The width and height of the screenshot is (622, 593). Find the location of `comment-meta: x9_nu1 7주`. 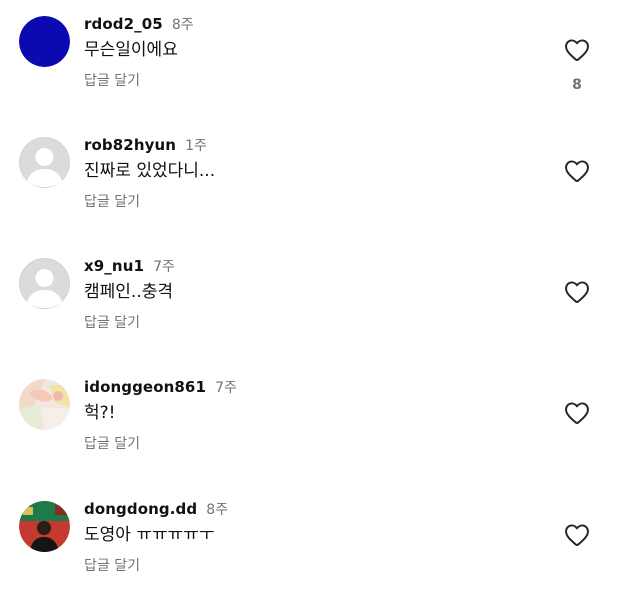

comment-meta: x9_nu1 7주 is located at coordinates (129, 266).